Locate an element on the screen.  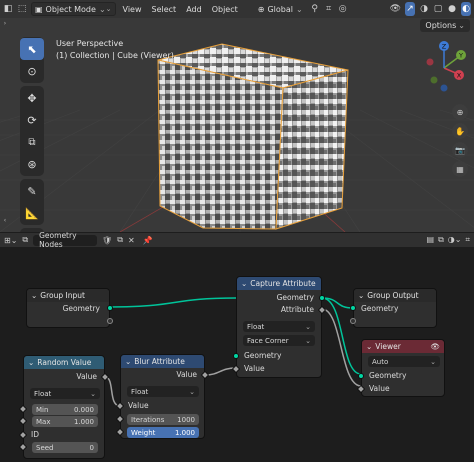
overlay-icon: ◑ is located at coordinates (424, 9).